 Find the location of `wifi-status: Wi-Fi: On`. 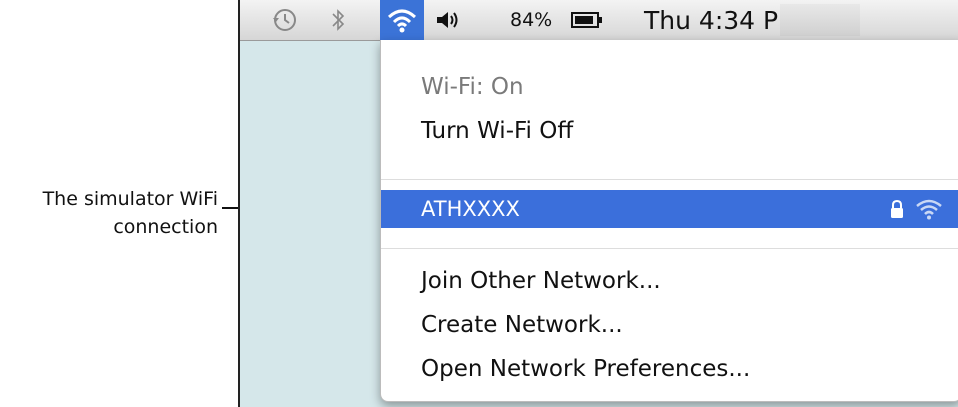

wifi-status: Wi-Fi: On is located at coordinates (472, 87).